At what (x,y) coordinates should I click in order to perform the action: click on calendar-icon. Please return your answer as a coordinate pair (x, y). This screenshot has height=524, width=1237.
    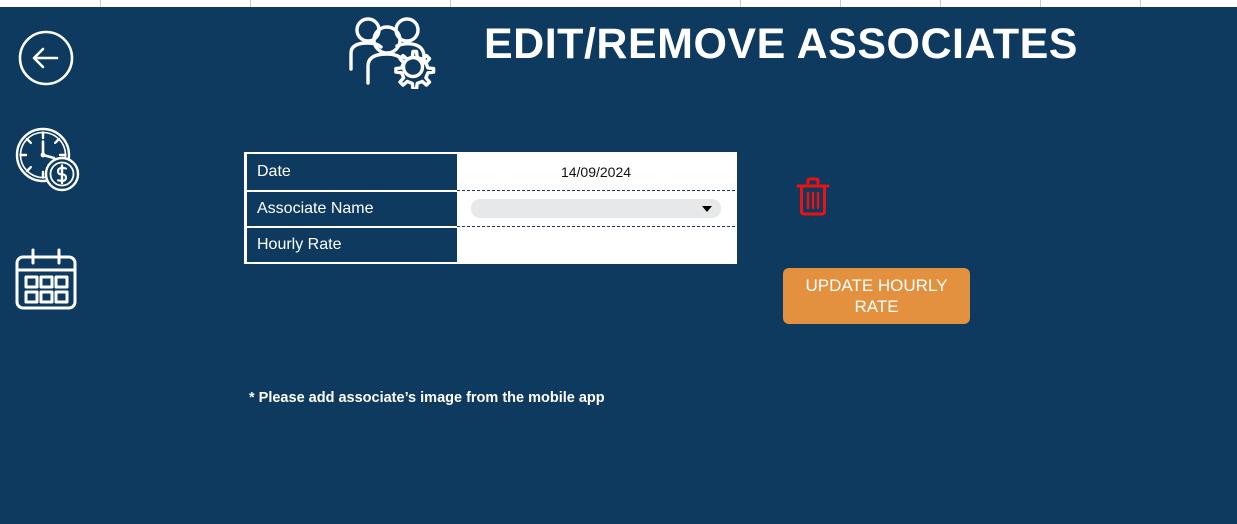
    Looking at the image, I should click on (46, 280).